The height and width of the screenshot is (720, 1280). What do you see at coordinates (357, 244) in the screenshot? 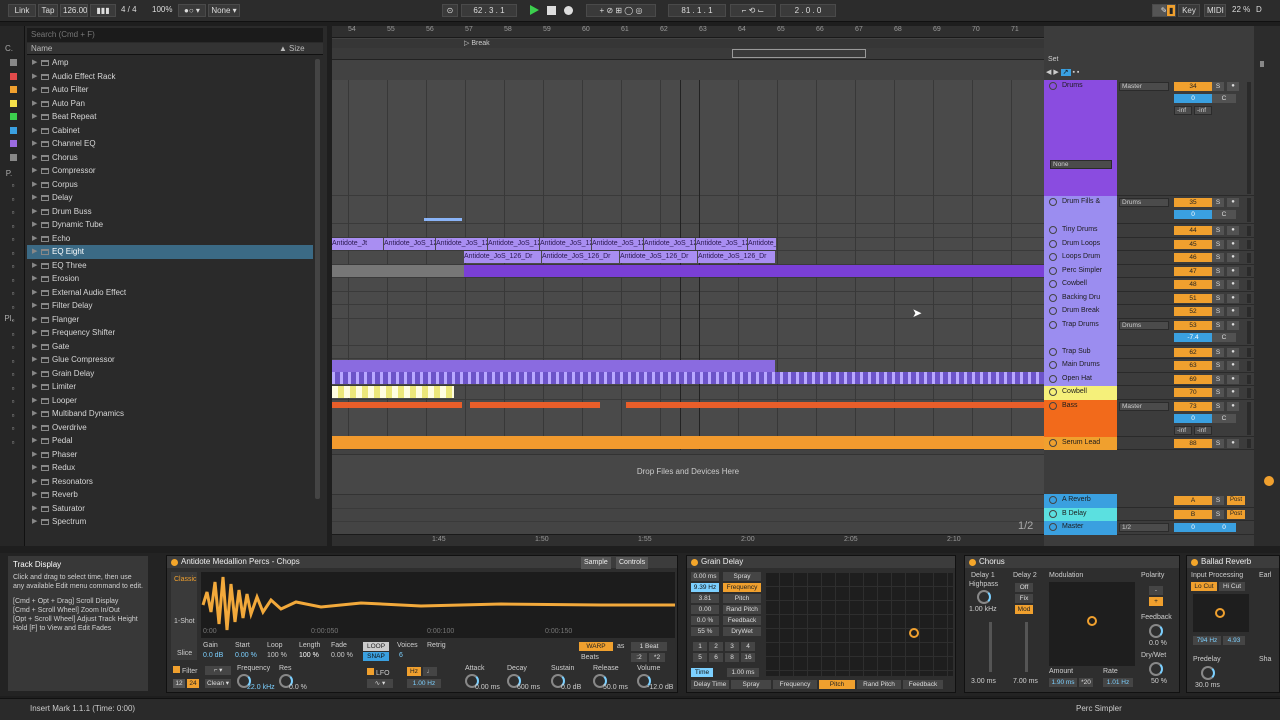
I see `audio-clip: Antidote_Jt` at bounding box center [357, 244].